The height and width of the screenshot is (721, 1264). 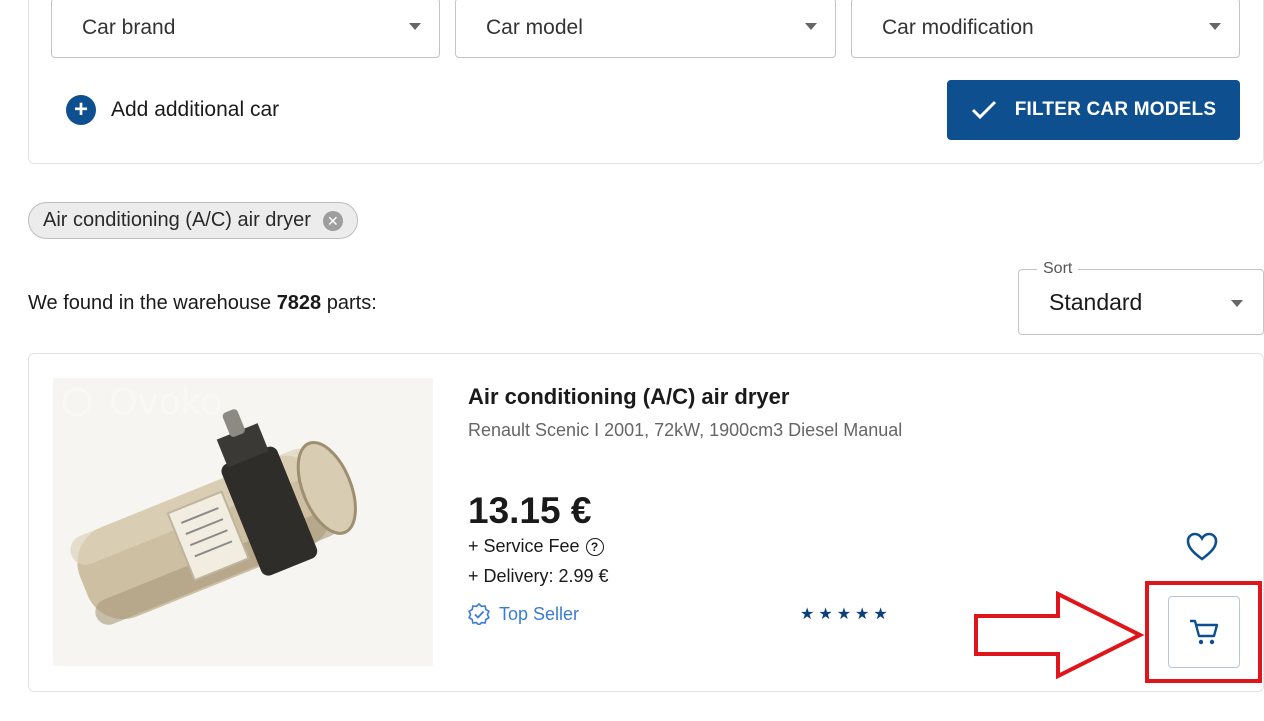 I want to click on results-count: 7828, so click(x=299, y=303).